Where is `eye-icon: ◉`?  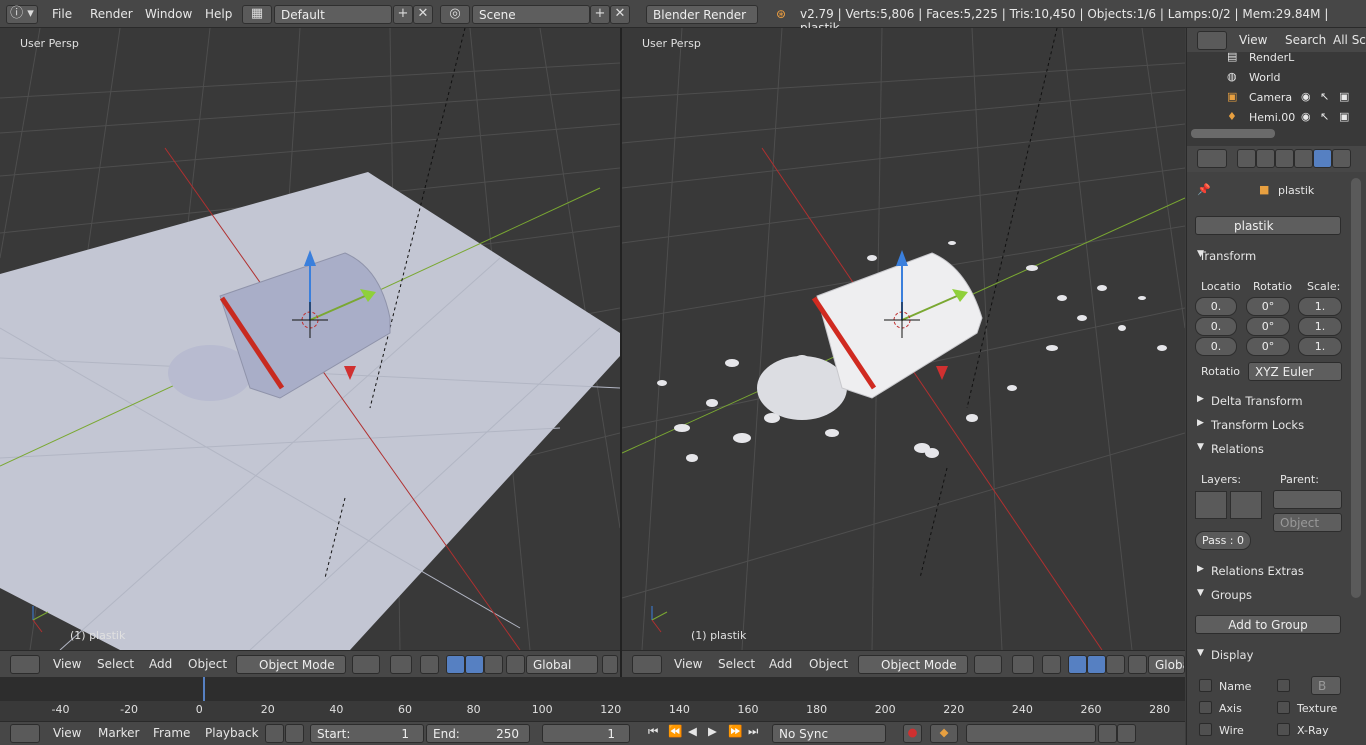 eye-icon: ◉ is located at coordinates (1306, 116).